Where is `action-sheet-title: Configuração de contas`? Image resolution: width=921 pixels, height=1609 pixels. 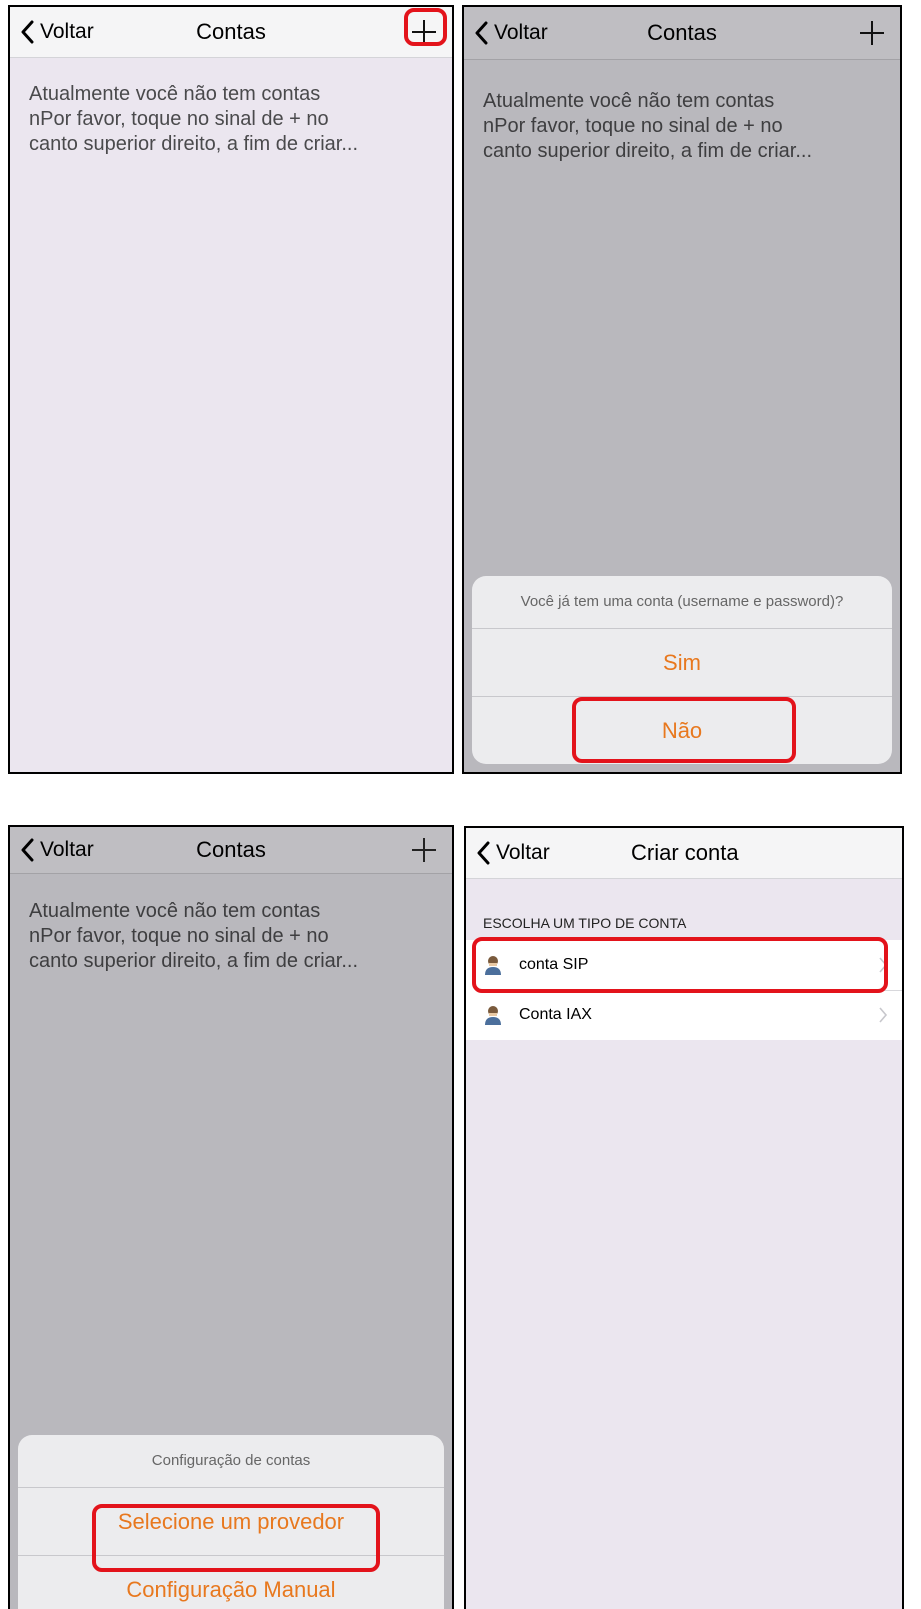
action-sheet-title: Configuração de contas is located at coordinates (231, 1461).